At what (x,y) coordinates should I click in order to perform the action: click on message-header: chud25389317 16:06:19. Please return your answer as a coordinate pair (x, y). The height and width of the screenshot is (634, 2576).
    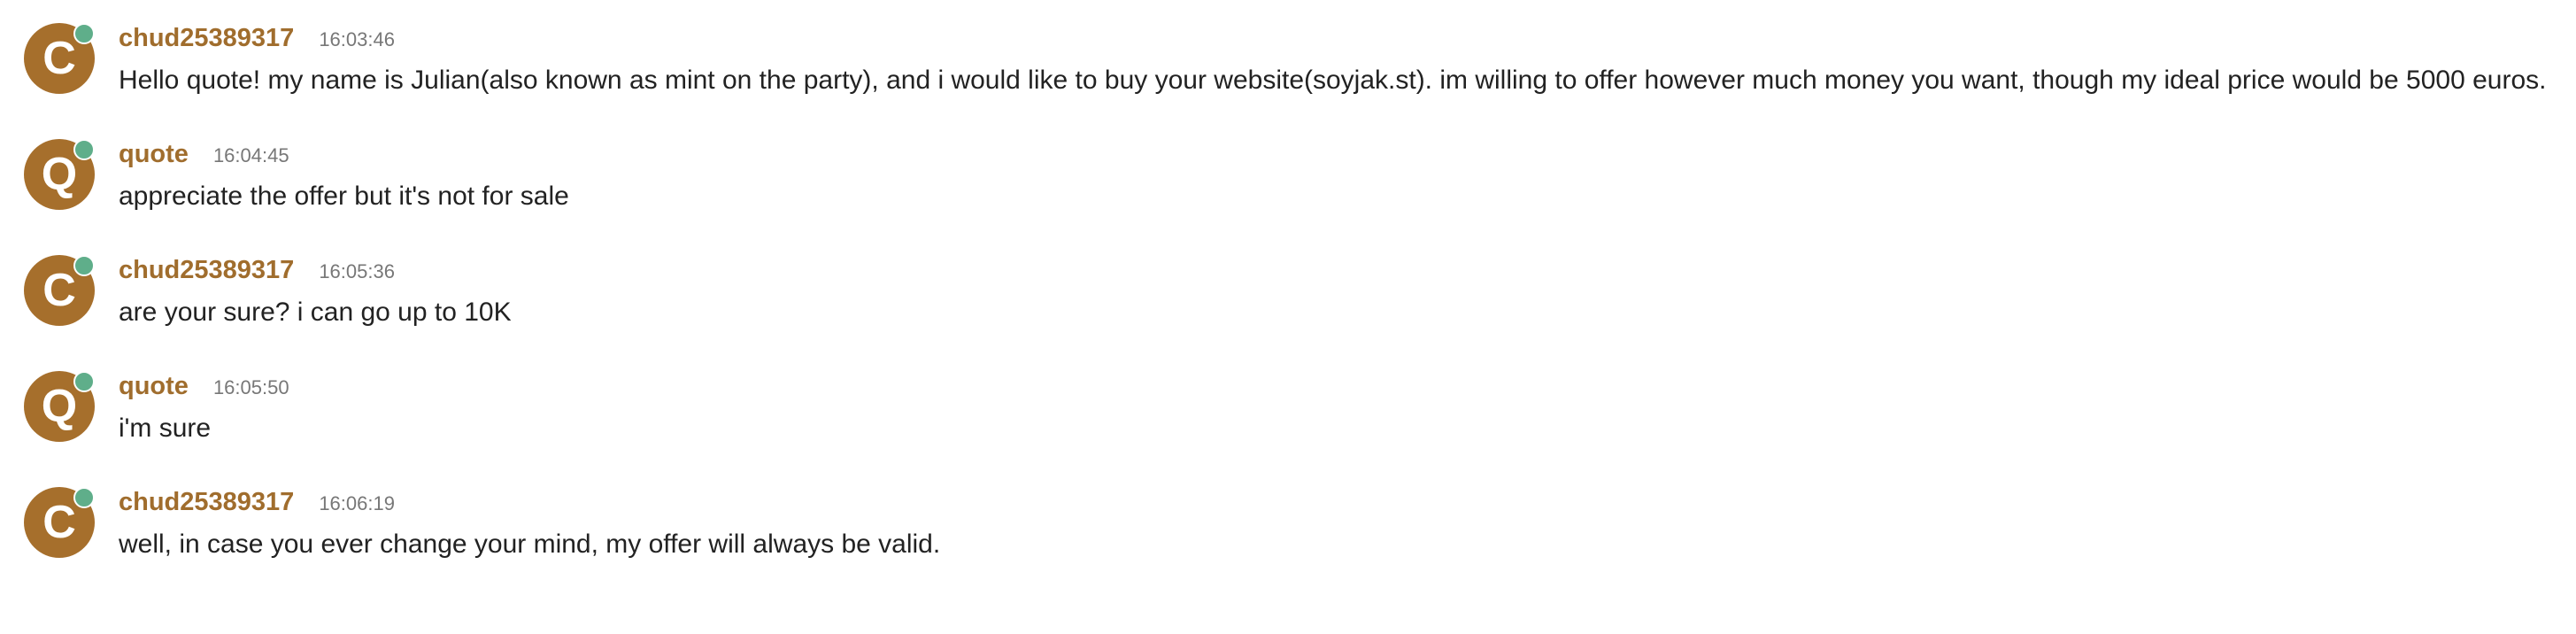
    Looking at the image, I should click on (257, 504).